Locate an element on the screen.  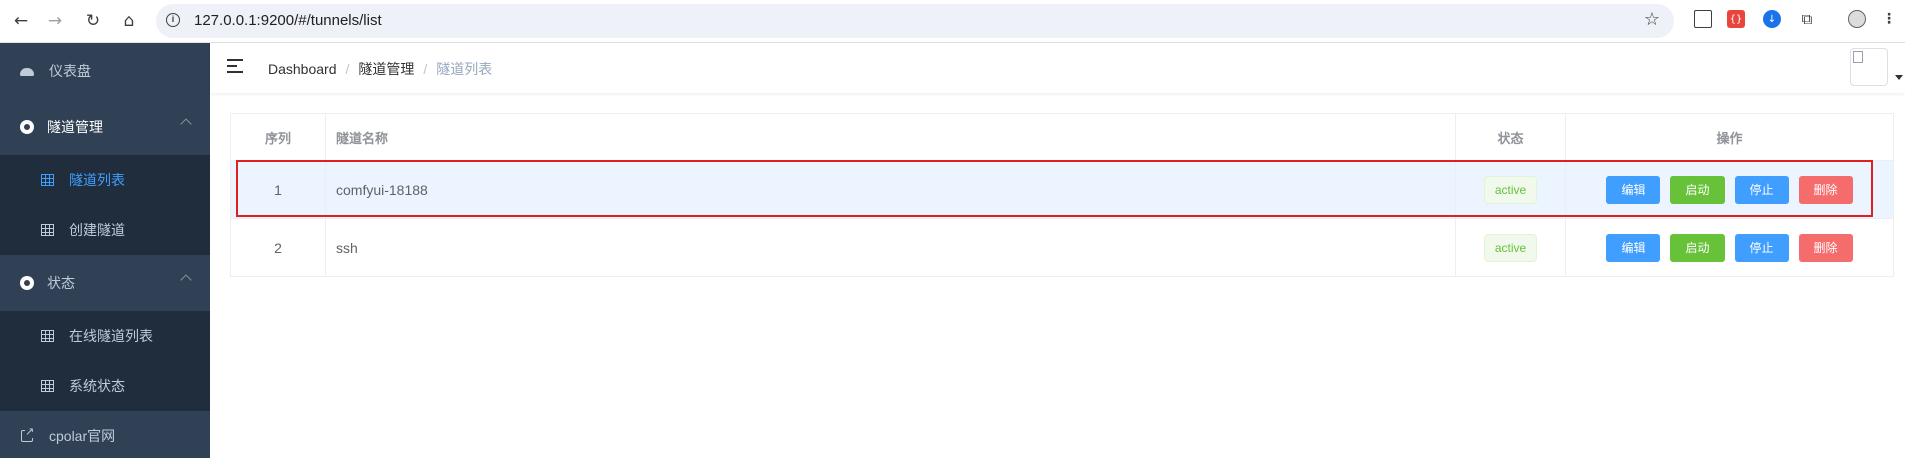
breadcrumb-dashboard: Dashboard is located at coordinates (302, 69).